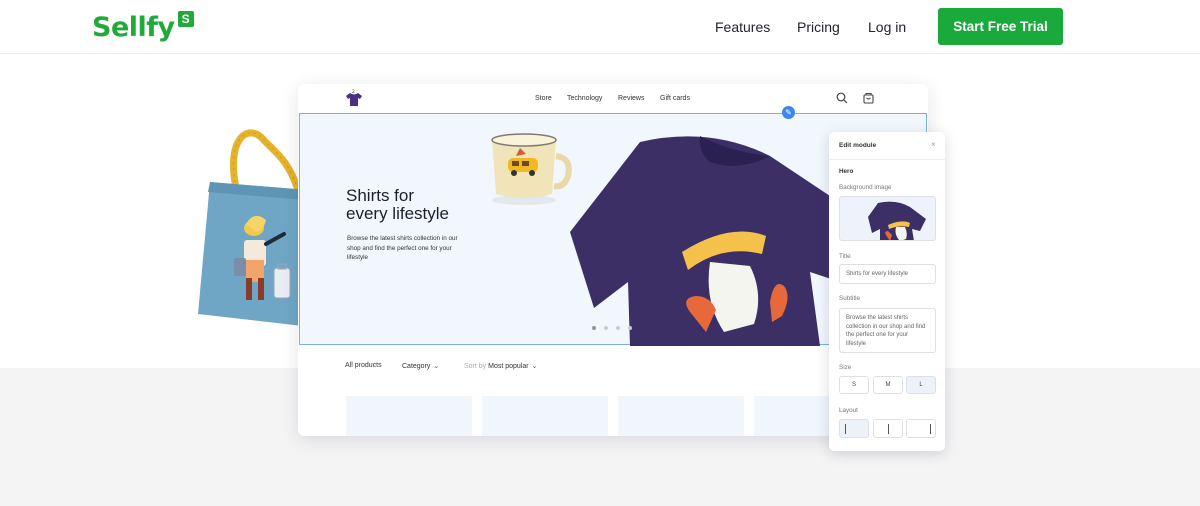  I want to click on t-shirt-image, so click(715, 241).